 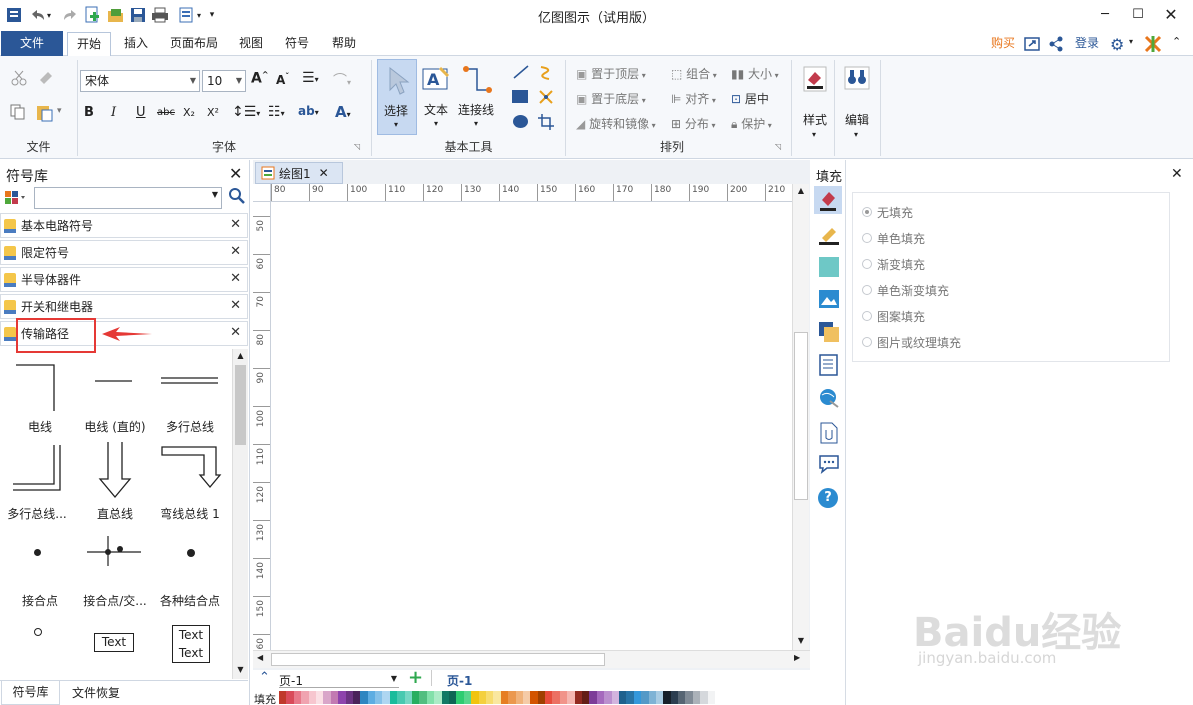 I want to click on menu-file: 文件, so click(x=32, y=43).